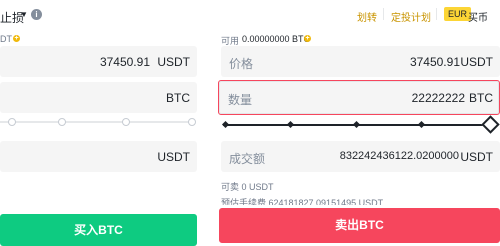 This screenshot has width=500, height=246. I want to click on buy-amount-input: BTC, so click(98, 97).